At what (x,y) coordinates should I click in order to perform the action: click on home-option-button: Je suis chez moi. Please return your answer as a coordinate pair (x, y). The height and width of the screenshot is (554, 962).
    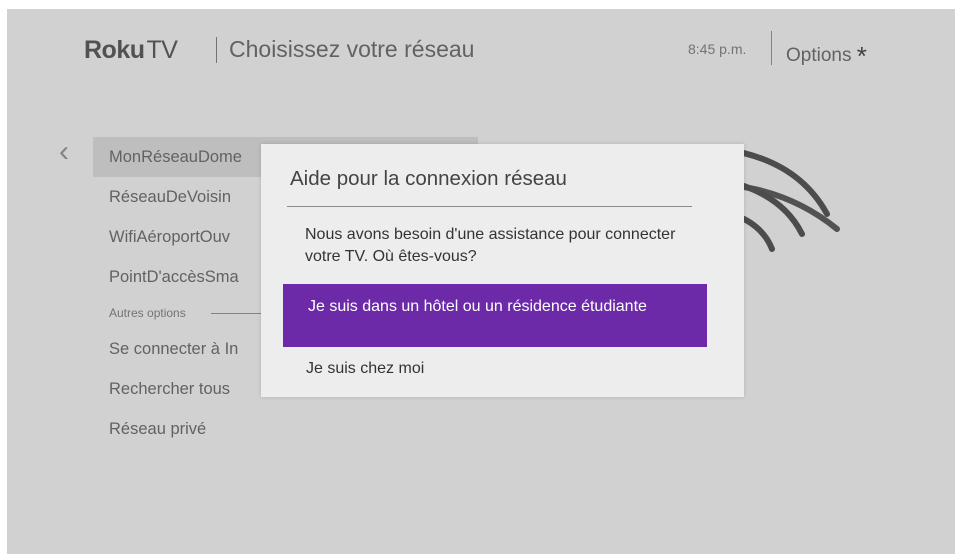
    Looking at the image, I should click on (365, 369).